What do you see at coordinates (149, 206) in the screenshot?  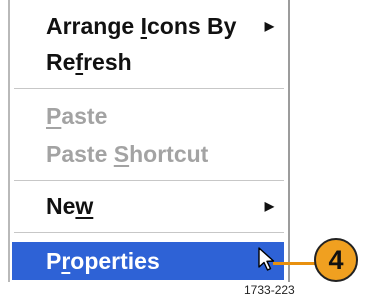 I see `menu-item-new: New ▶` at bounding box center [149, 206].